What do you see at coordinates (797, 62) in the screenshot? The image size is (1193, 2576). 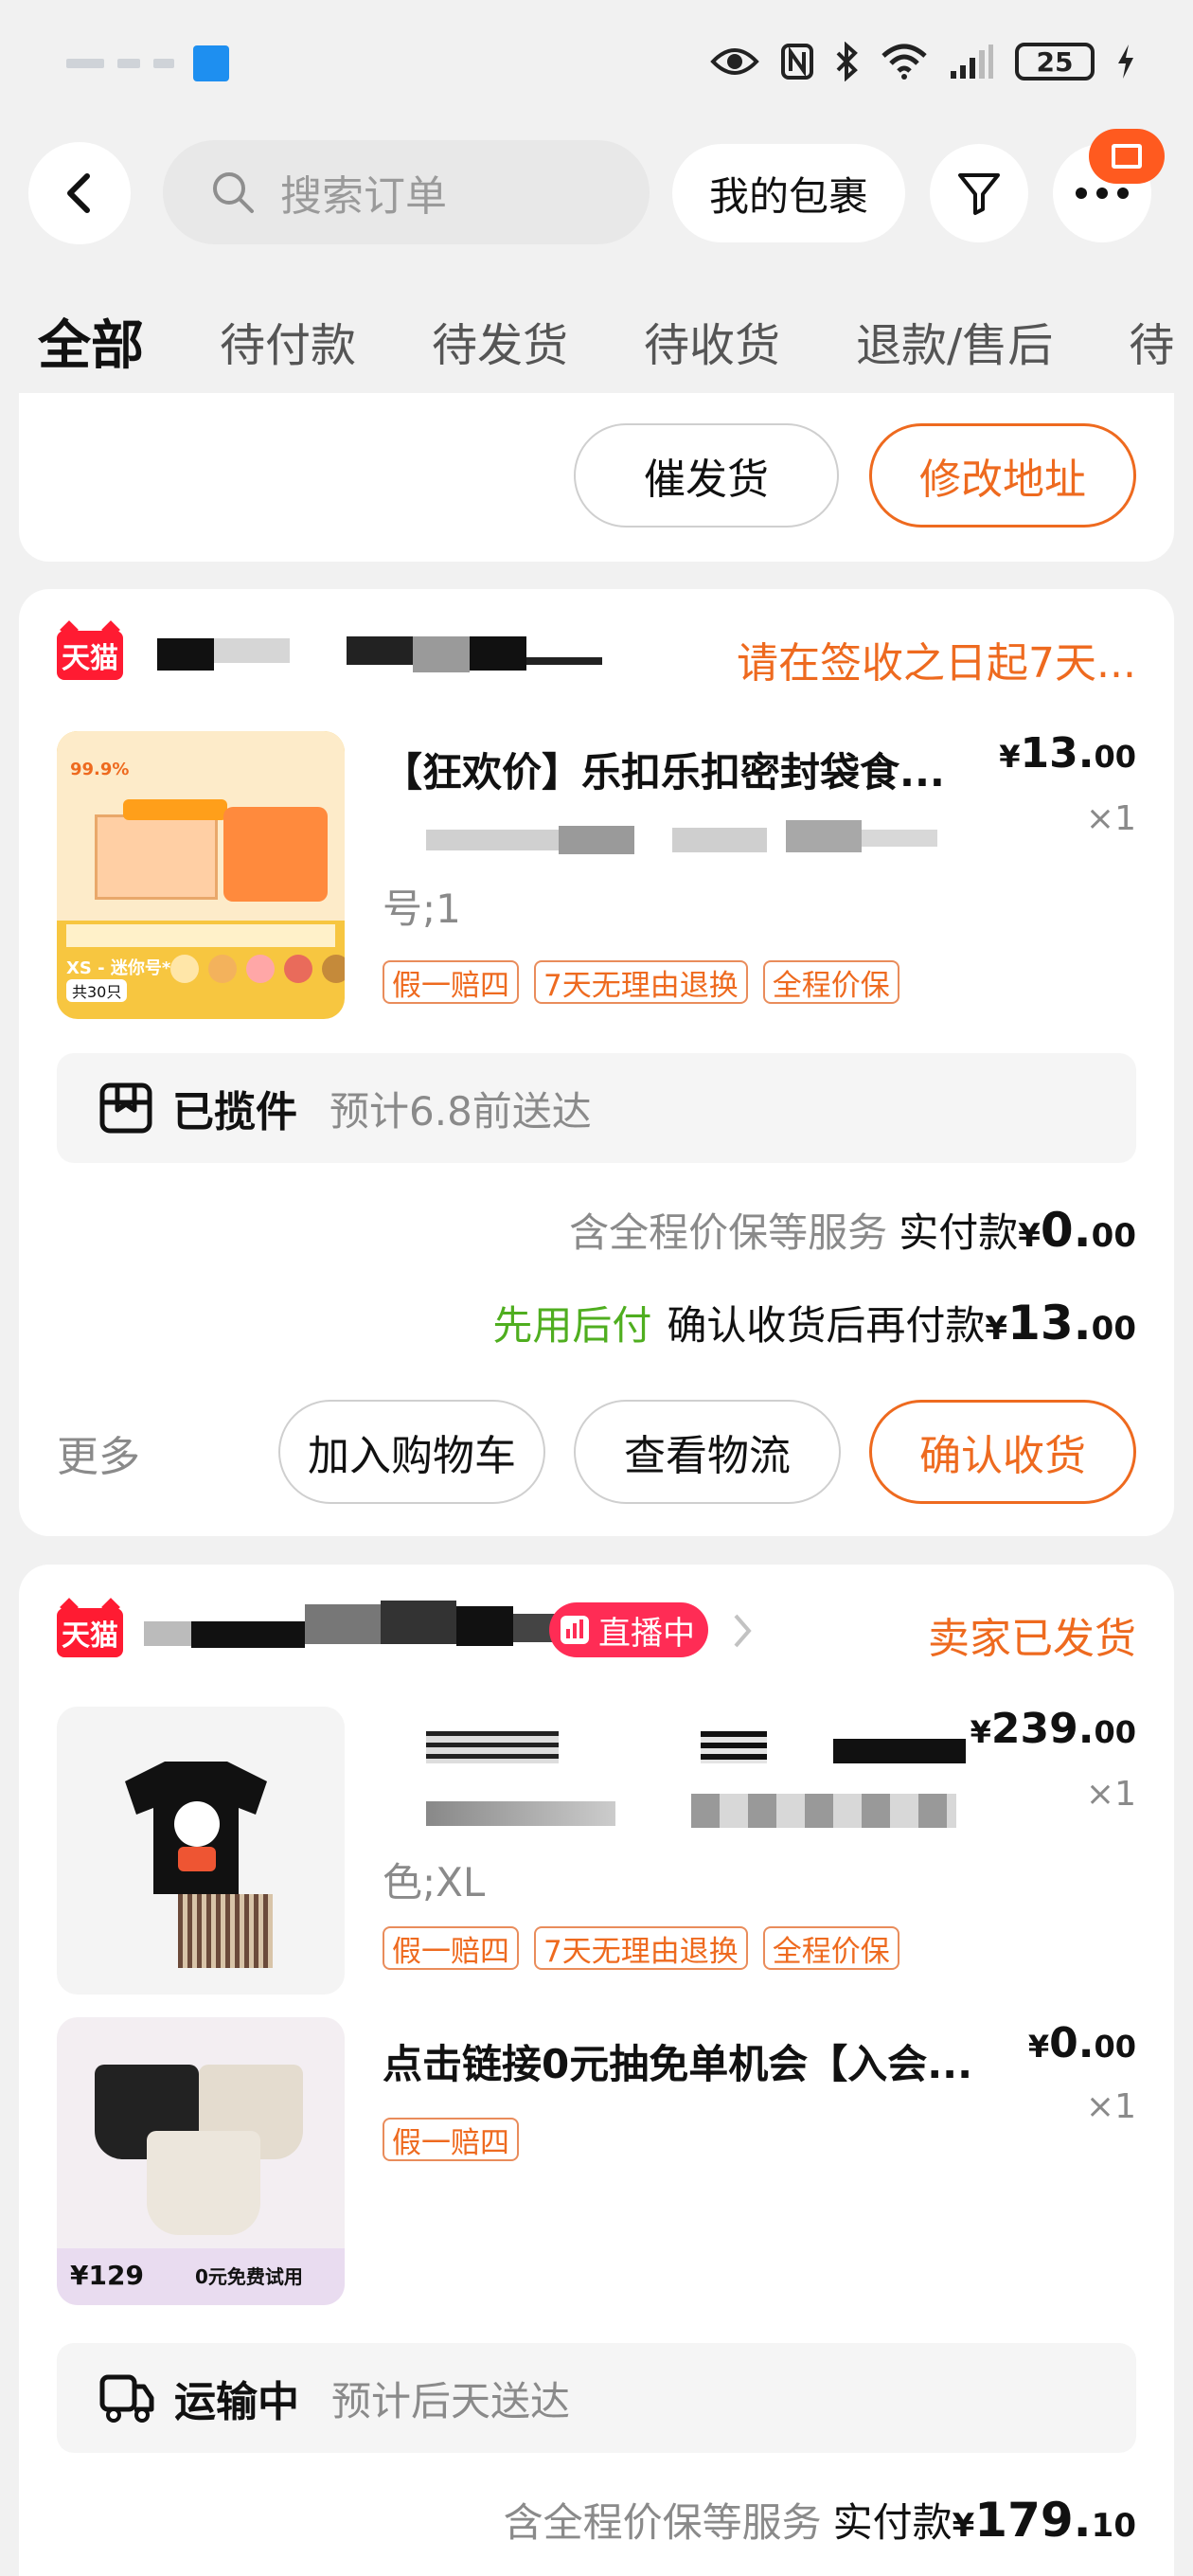 I see `nfc-icon` at bounding box center [797, 62].